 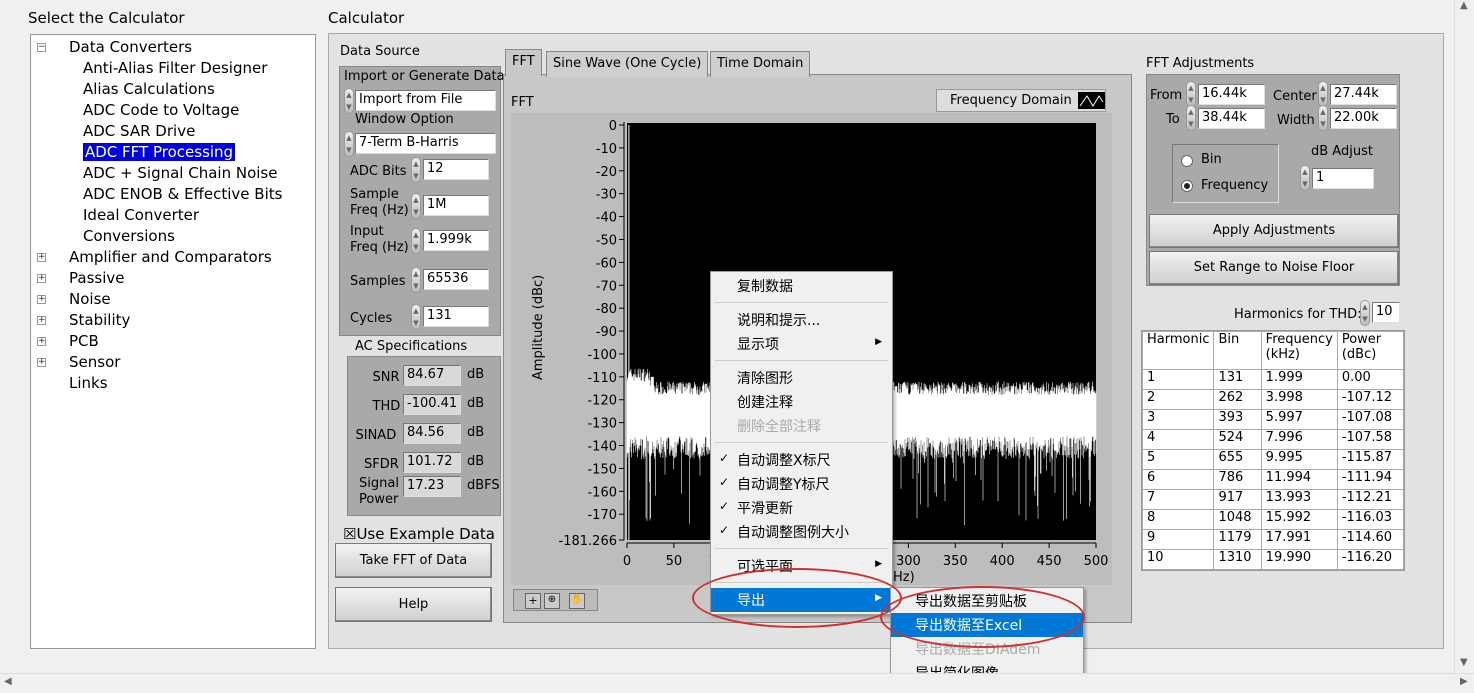 What do you see at coordinates (1273, 439) in the screenshot?
I see `table-row: 4 524 7.996 -107.58` at bounding box center [1273, 439].